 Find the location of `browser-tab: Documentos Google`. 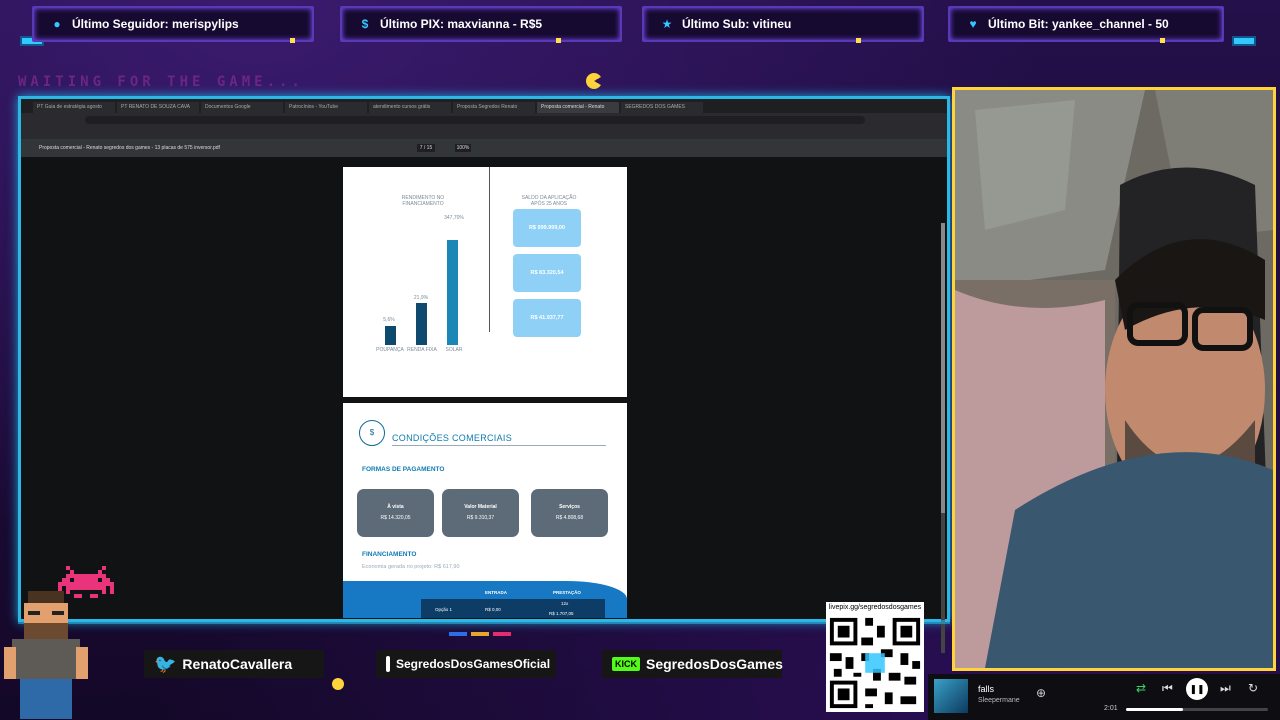

browser-tab: Documentos Google is located at coordinates (242, 107).